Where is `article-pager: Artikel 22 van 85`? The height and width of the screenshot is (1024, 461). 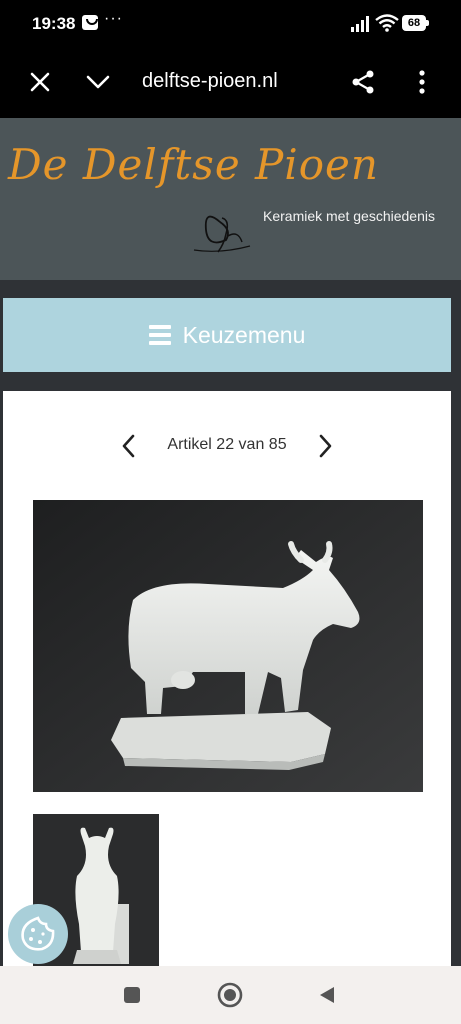 article-pager: Artikel 22 van 85 is located at coordinates (227, 446).